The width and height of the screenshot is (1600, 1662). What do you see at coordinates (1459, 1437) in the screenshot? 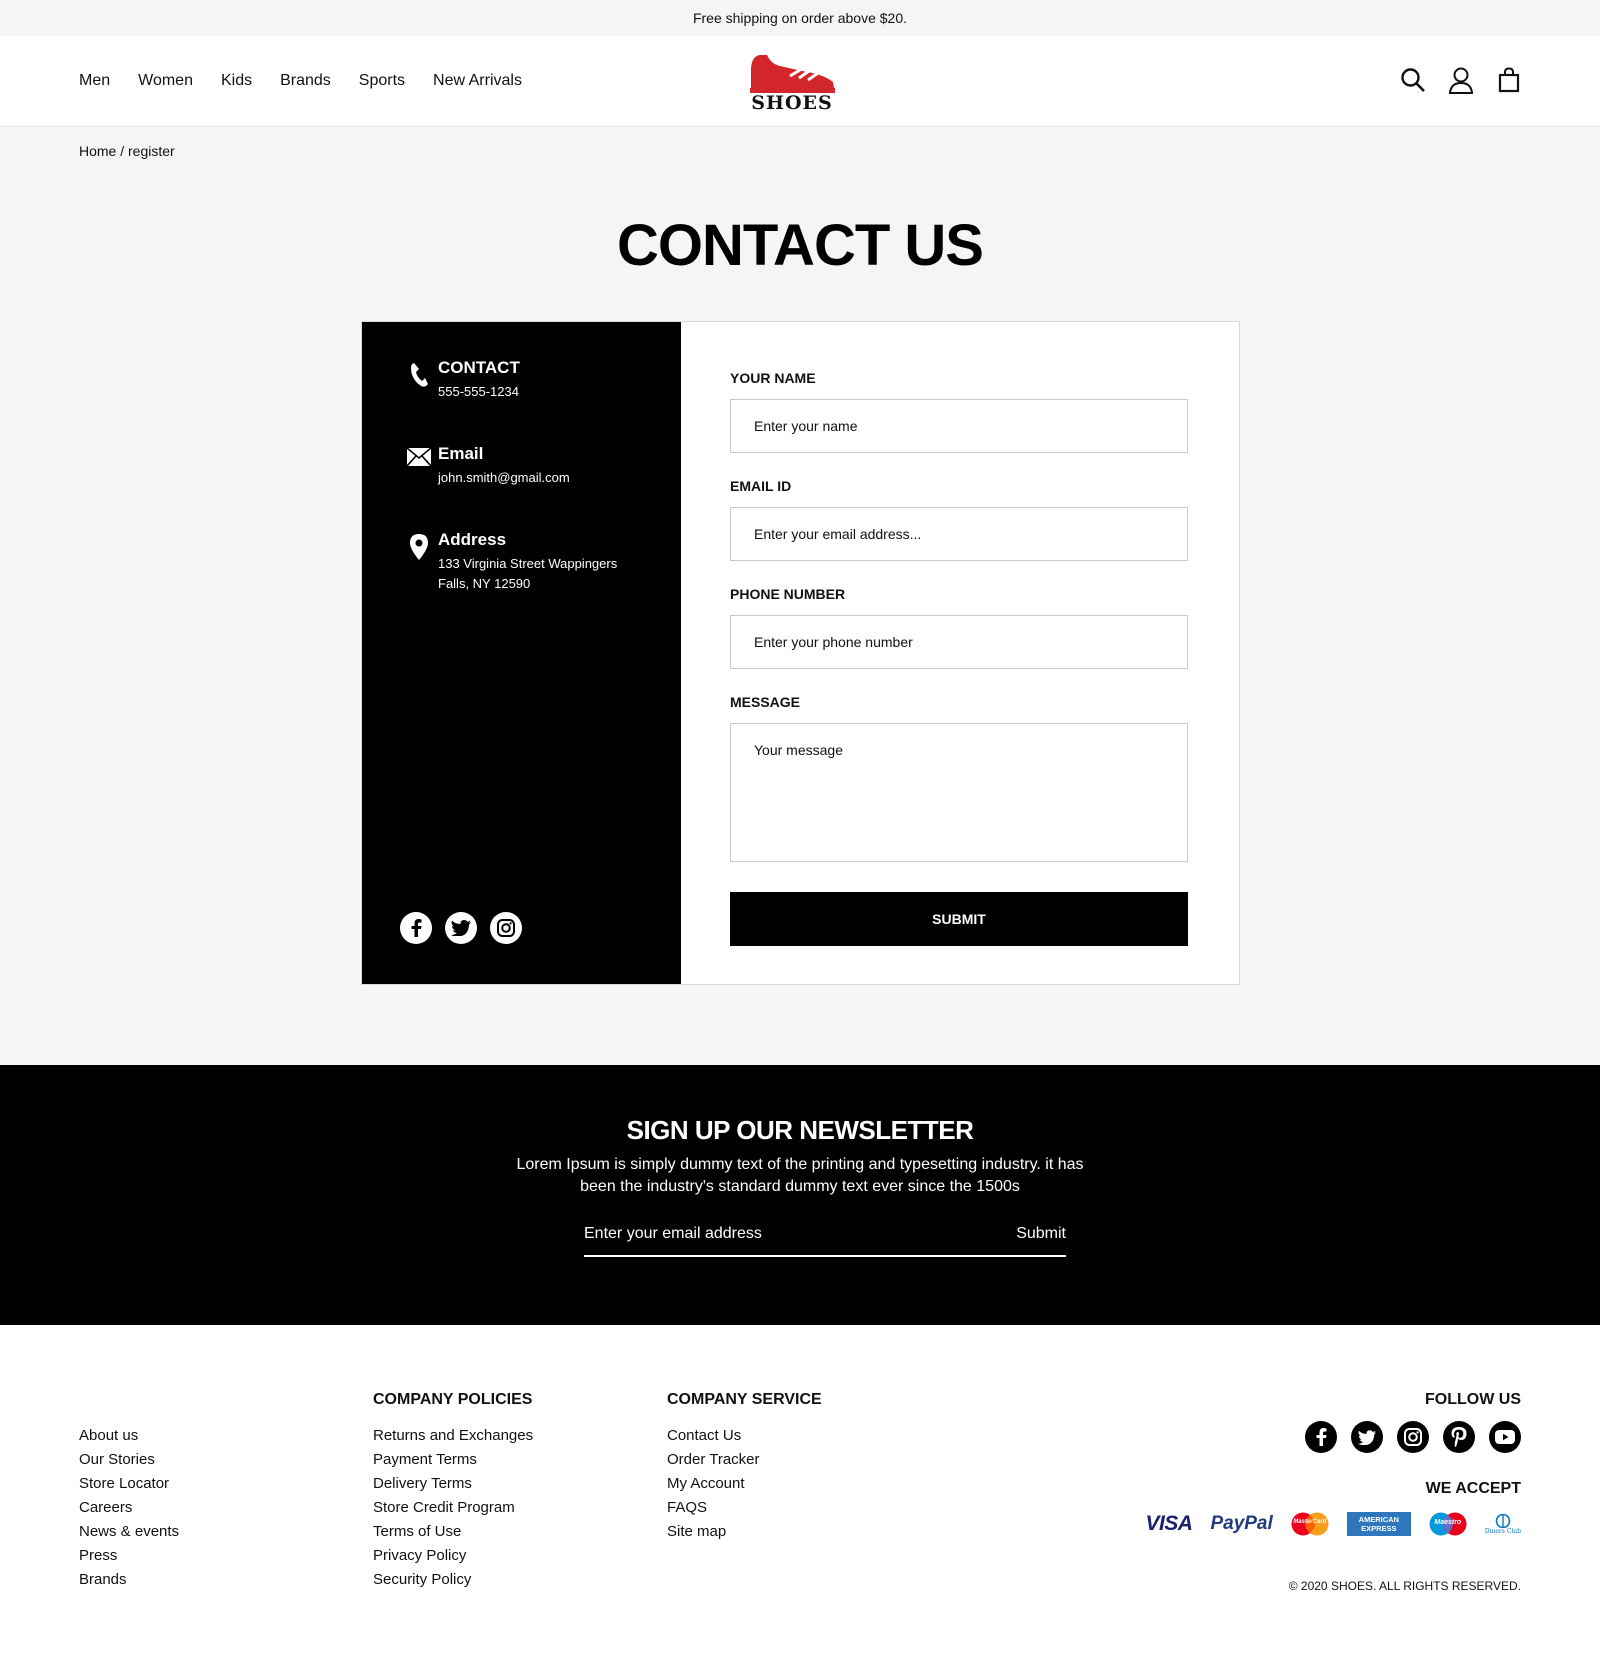
I see `pinterest-icon` at bounding box center [1459, 1437].